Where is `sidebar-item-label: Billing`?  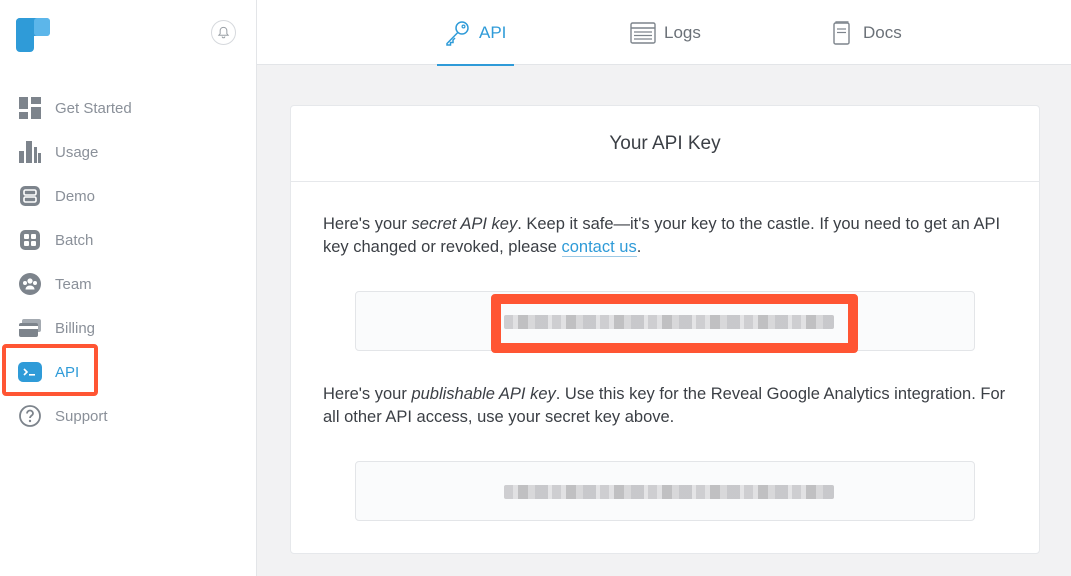 sidebar-item-label: Billing is located at coordinates (75, 328).